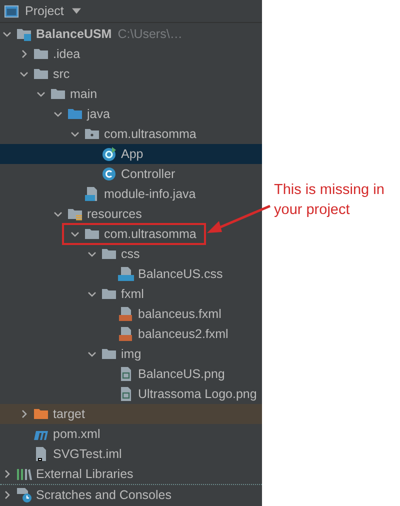 The height and width of the screenshot is (506, 400). I want to click on tree-row: Controller, so click(131, 174).